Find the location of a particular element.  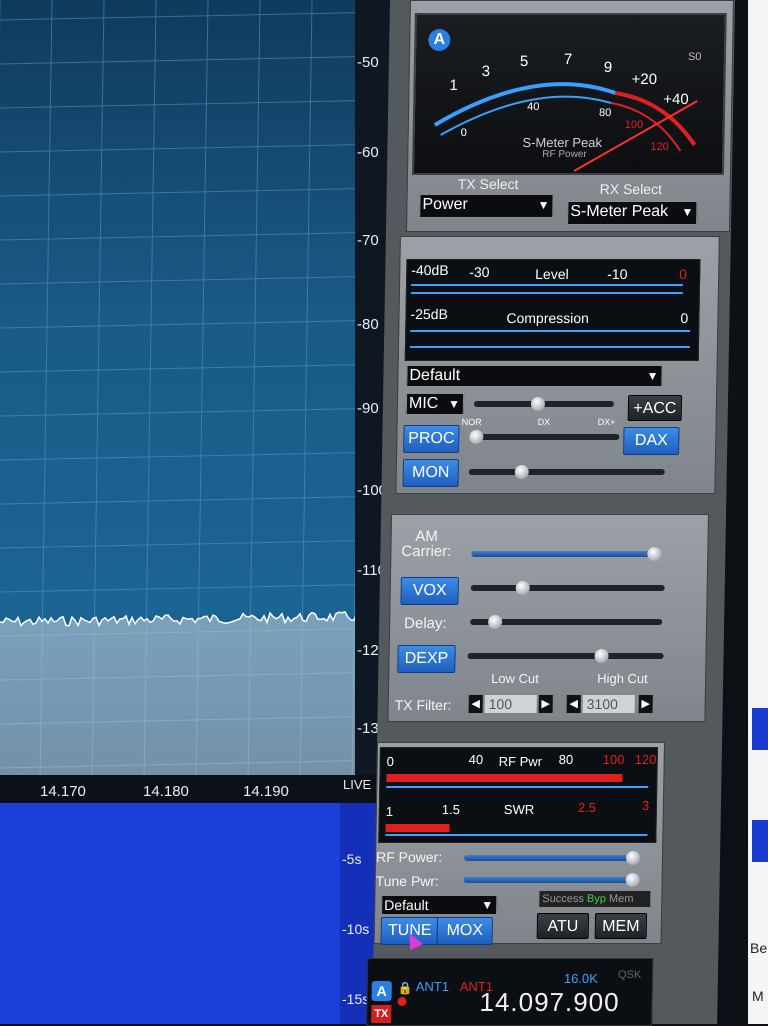

tune-power-label: Tune Pwr: is located at coordinates (407, 881).